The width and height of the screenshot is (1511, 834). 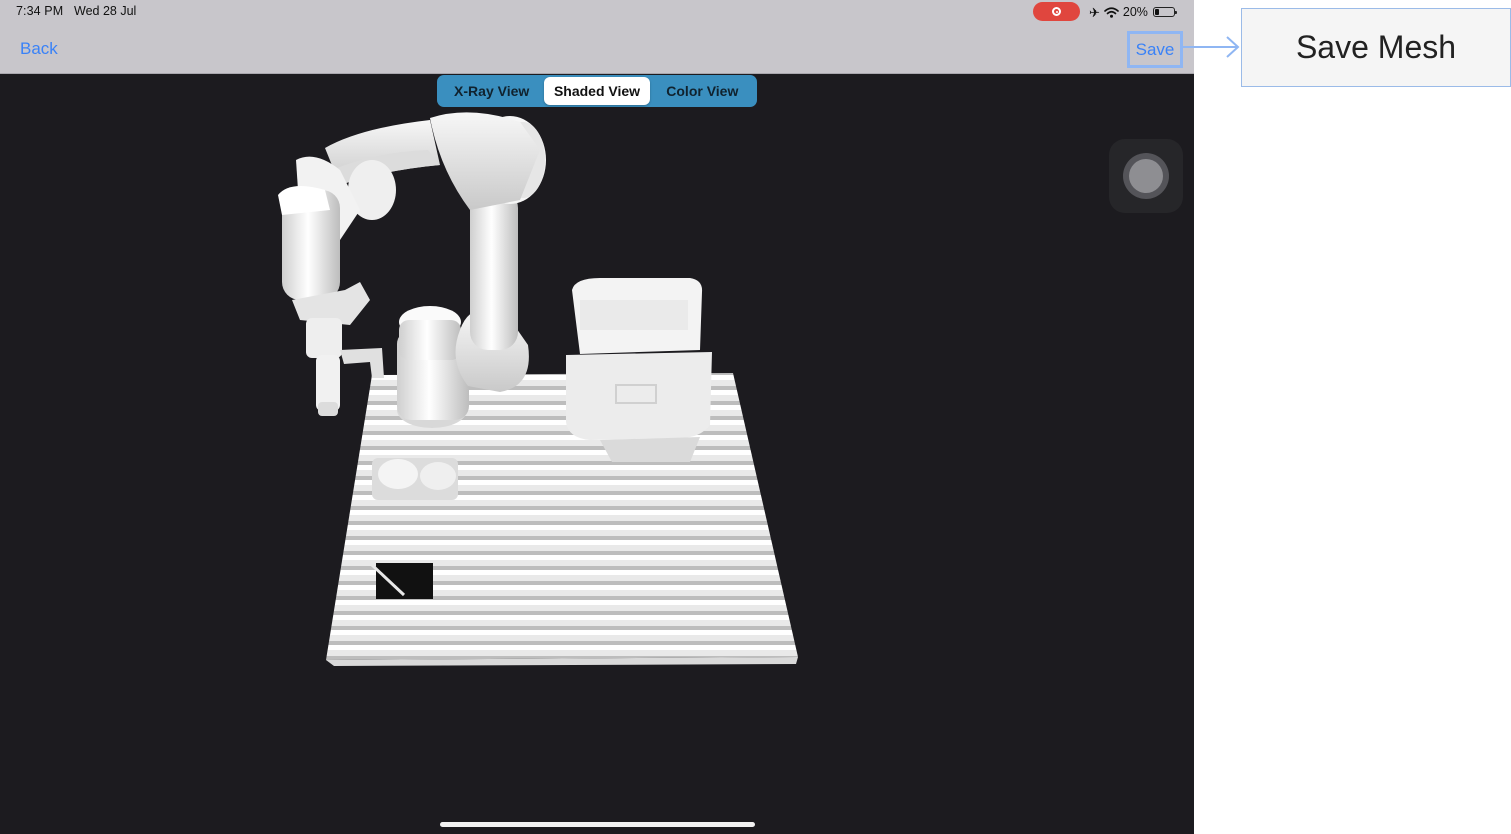 I want to click on robot-upper-arm-mesh, so click(x=494, y=270).